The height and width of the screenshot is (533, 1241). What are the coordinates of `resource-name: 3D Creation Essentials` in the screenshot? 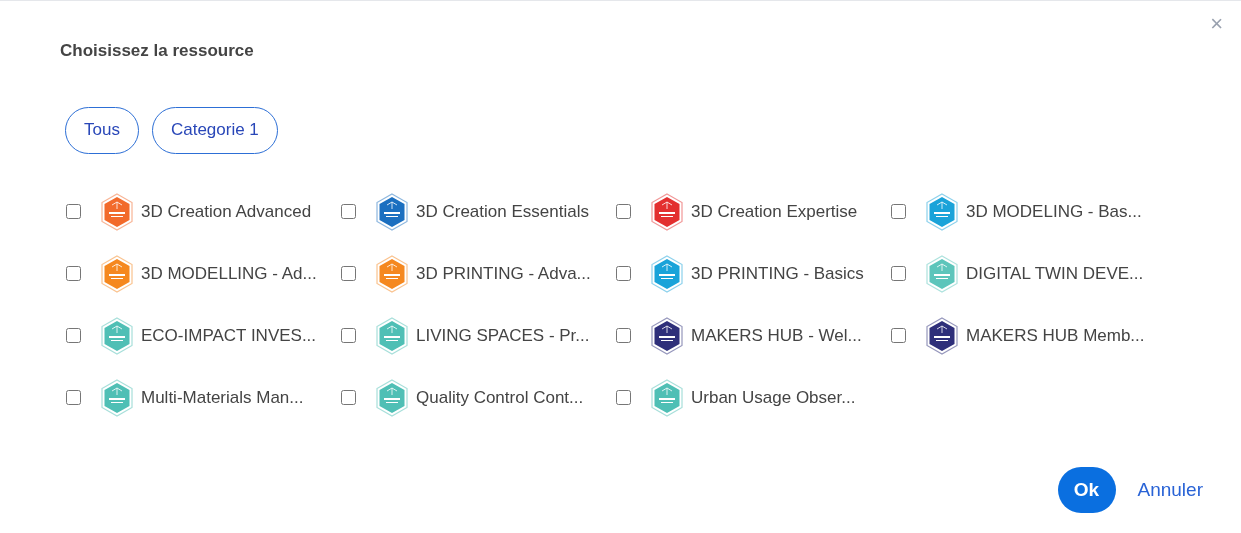 It's located at (502, 211).